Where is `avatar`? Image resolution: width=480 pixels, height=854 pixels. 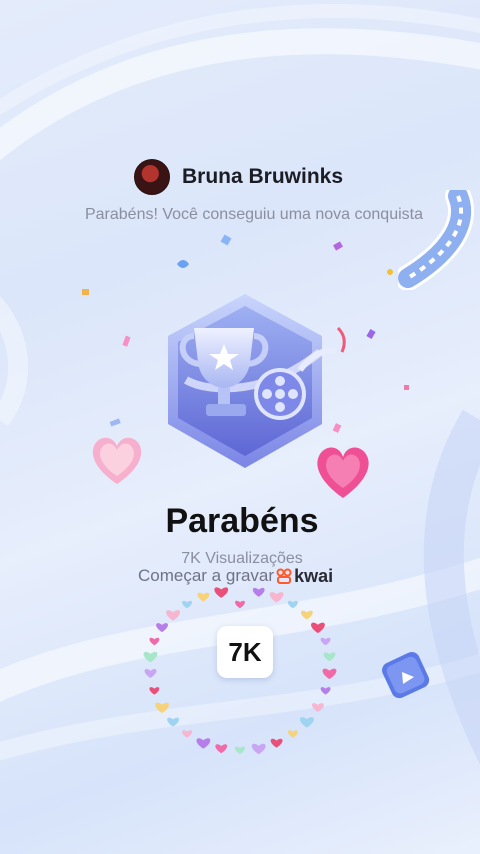 avatar is located at coordinates (152, 177).